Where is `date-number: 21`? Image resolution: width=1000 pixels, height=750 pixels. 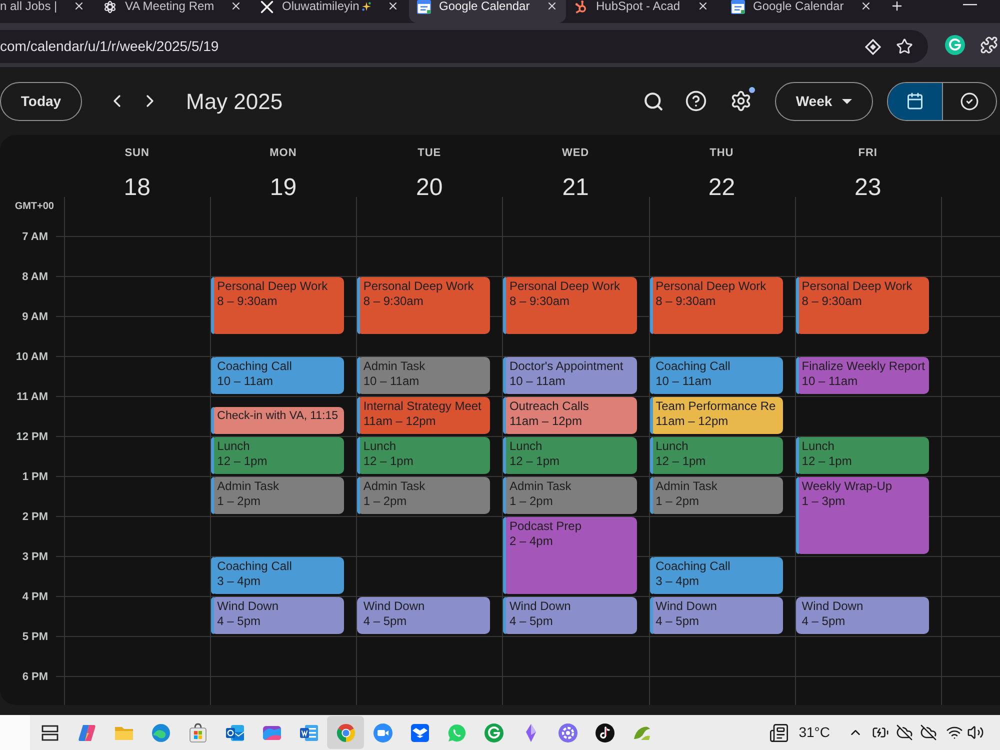
date-number: 21 is located at coordinates (575, 188).